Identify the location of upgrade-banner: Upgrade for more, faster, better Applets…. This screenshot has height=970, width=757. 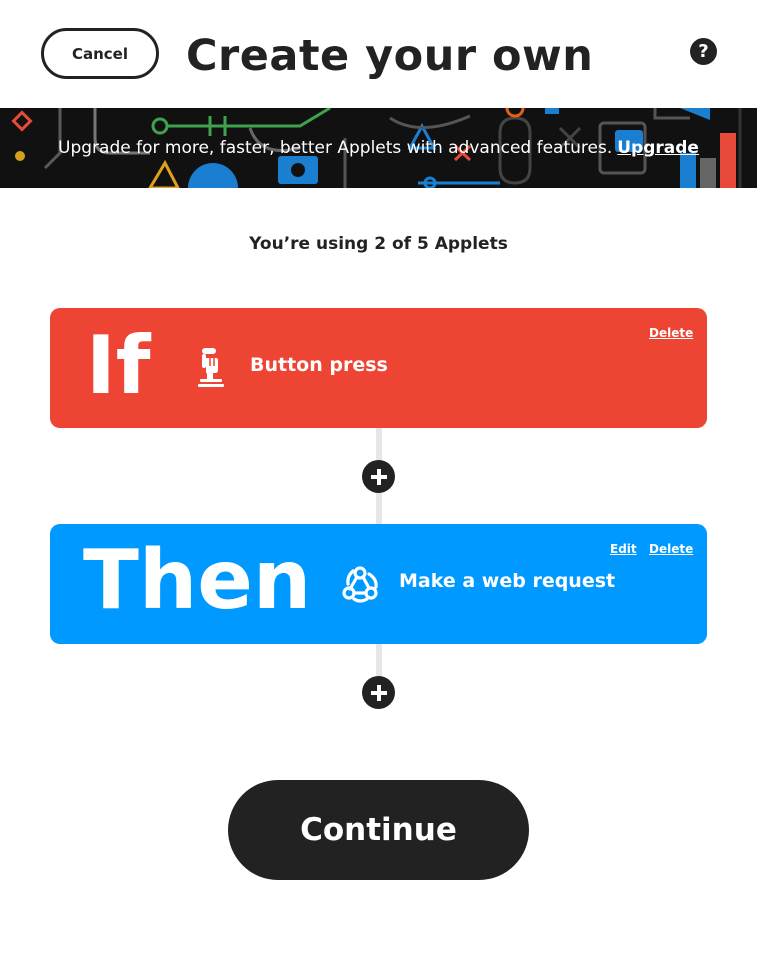
(378, 148).